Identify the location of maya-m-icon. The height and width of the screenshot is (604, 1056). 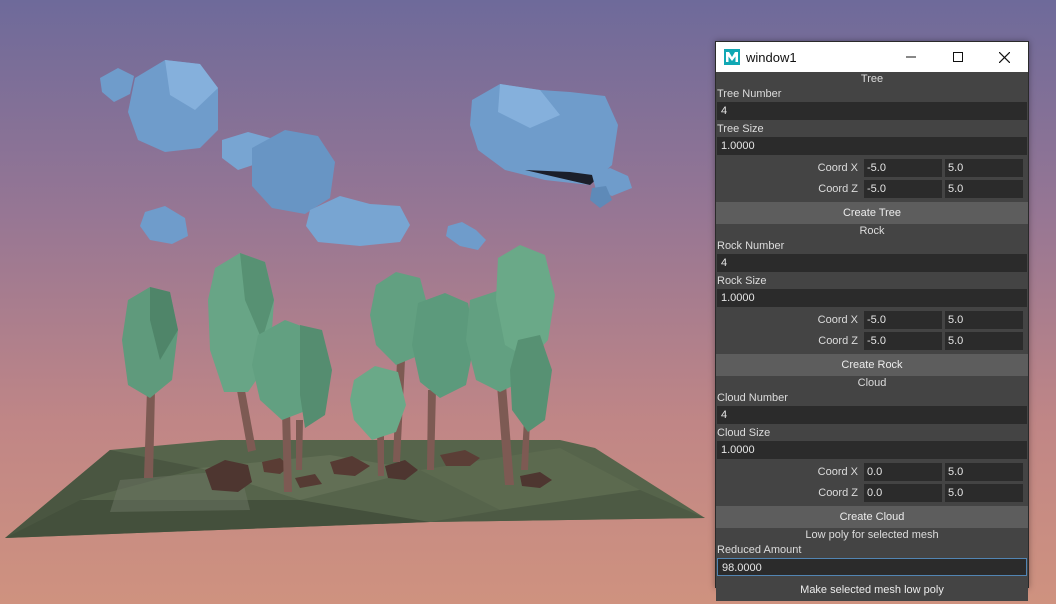
(732, 57).